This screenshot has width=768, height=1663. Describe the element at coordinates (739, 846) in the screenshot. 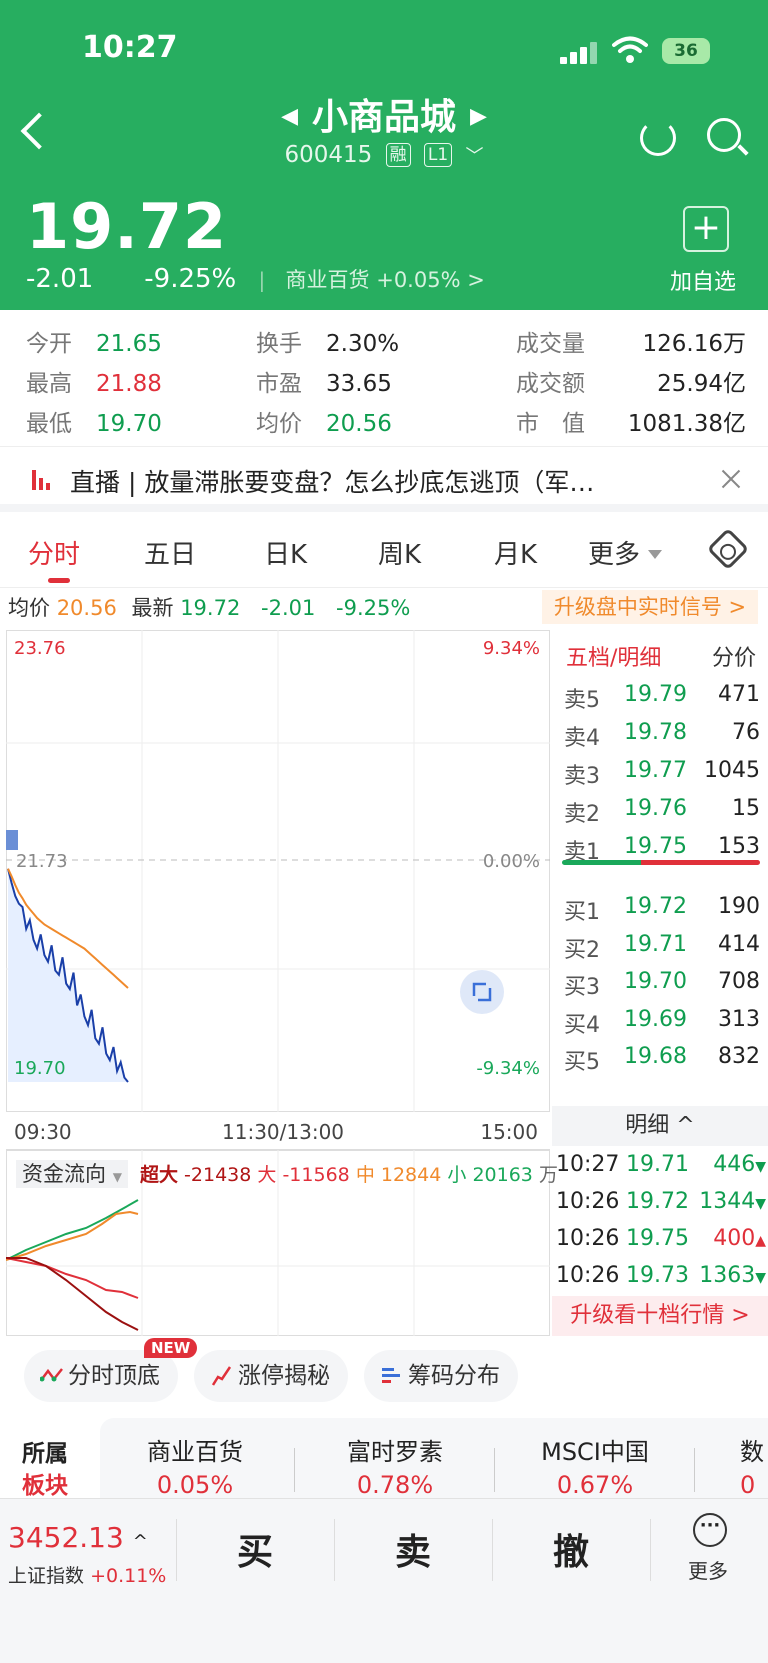

I see `ask-volume: 153` at that location.